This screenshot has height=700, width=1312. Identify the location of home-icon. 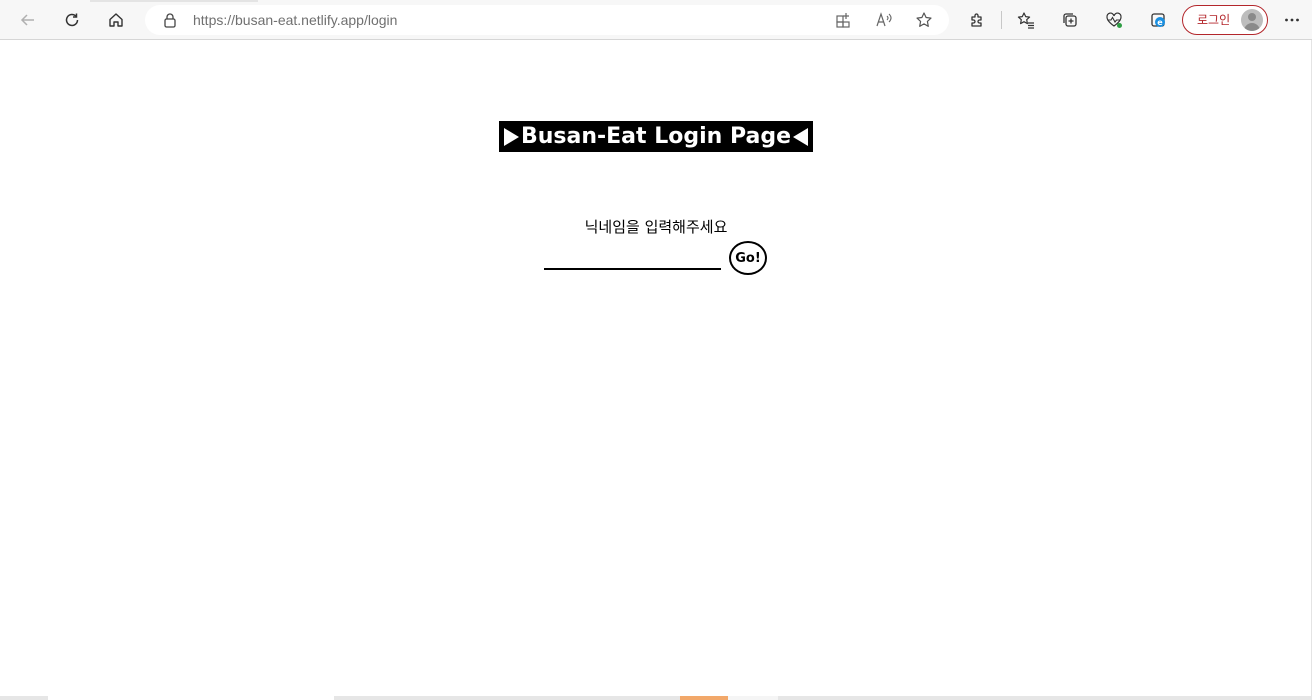
(116, 20).